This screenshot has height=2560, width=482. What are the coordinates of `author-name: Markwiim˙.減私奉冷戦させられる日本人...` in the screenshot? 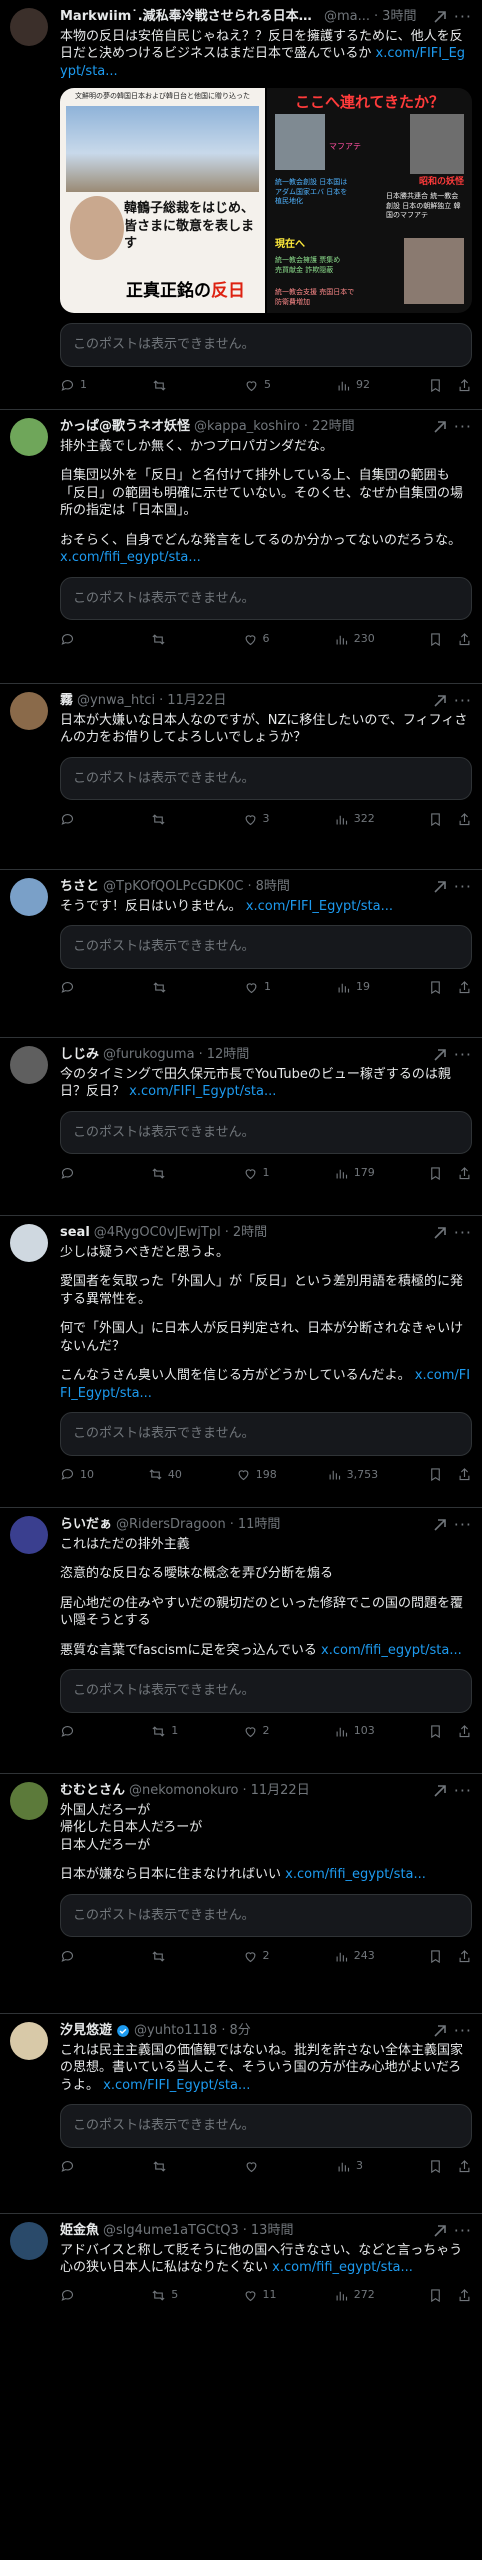 It's located at (190, 17).